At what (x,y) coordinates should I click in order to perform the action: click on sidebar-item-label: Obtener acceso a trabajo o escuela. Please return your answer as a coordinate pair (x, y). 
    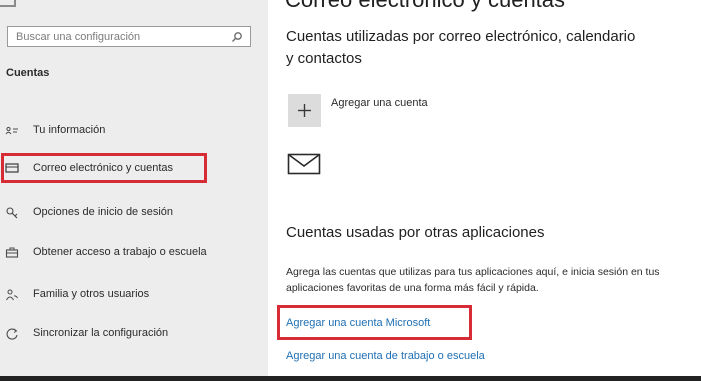
    Looking at the image, I should click on (120, 252).